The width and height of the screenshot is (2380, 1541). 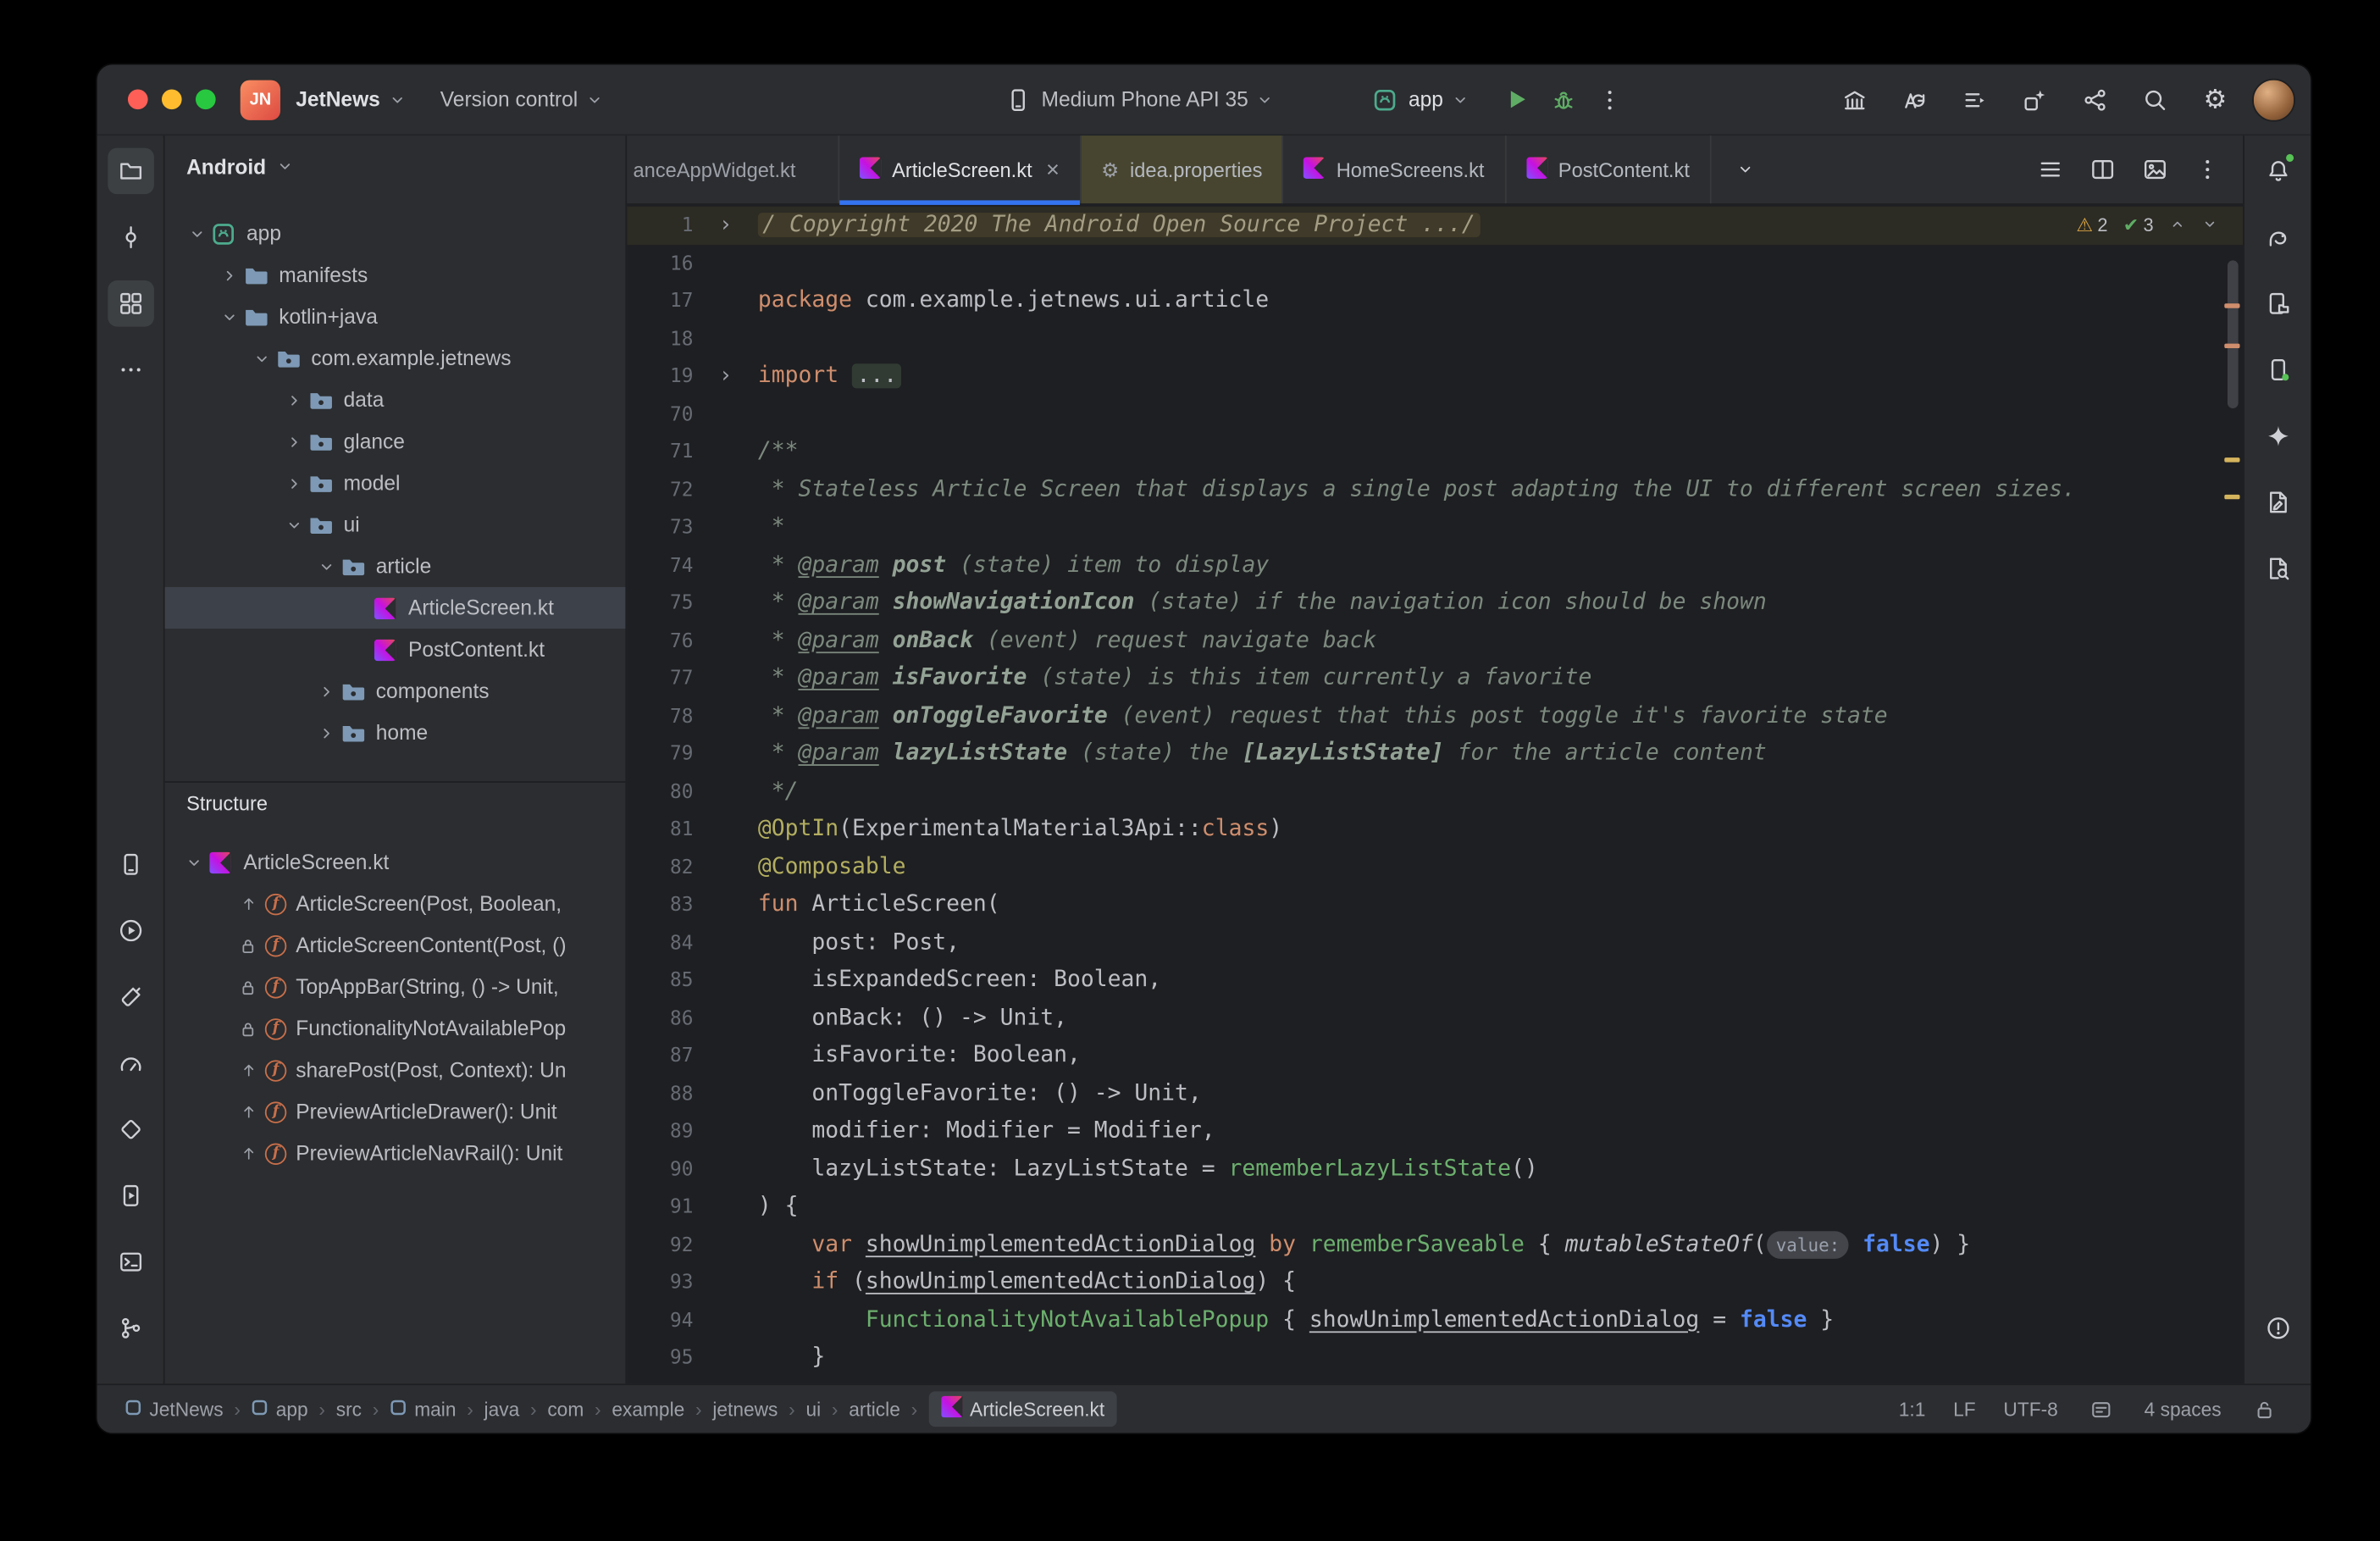 I want to click on terminal-icon, so click(x=130, y=1262).